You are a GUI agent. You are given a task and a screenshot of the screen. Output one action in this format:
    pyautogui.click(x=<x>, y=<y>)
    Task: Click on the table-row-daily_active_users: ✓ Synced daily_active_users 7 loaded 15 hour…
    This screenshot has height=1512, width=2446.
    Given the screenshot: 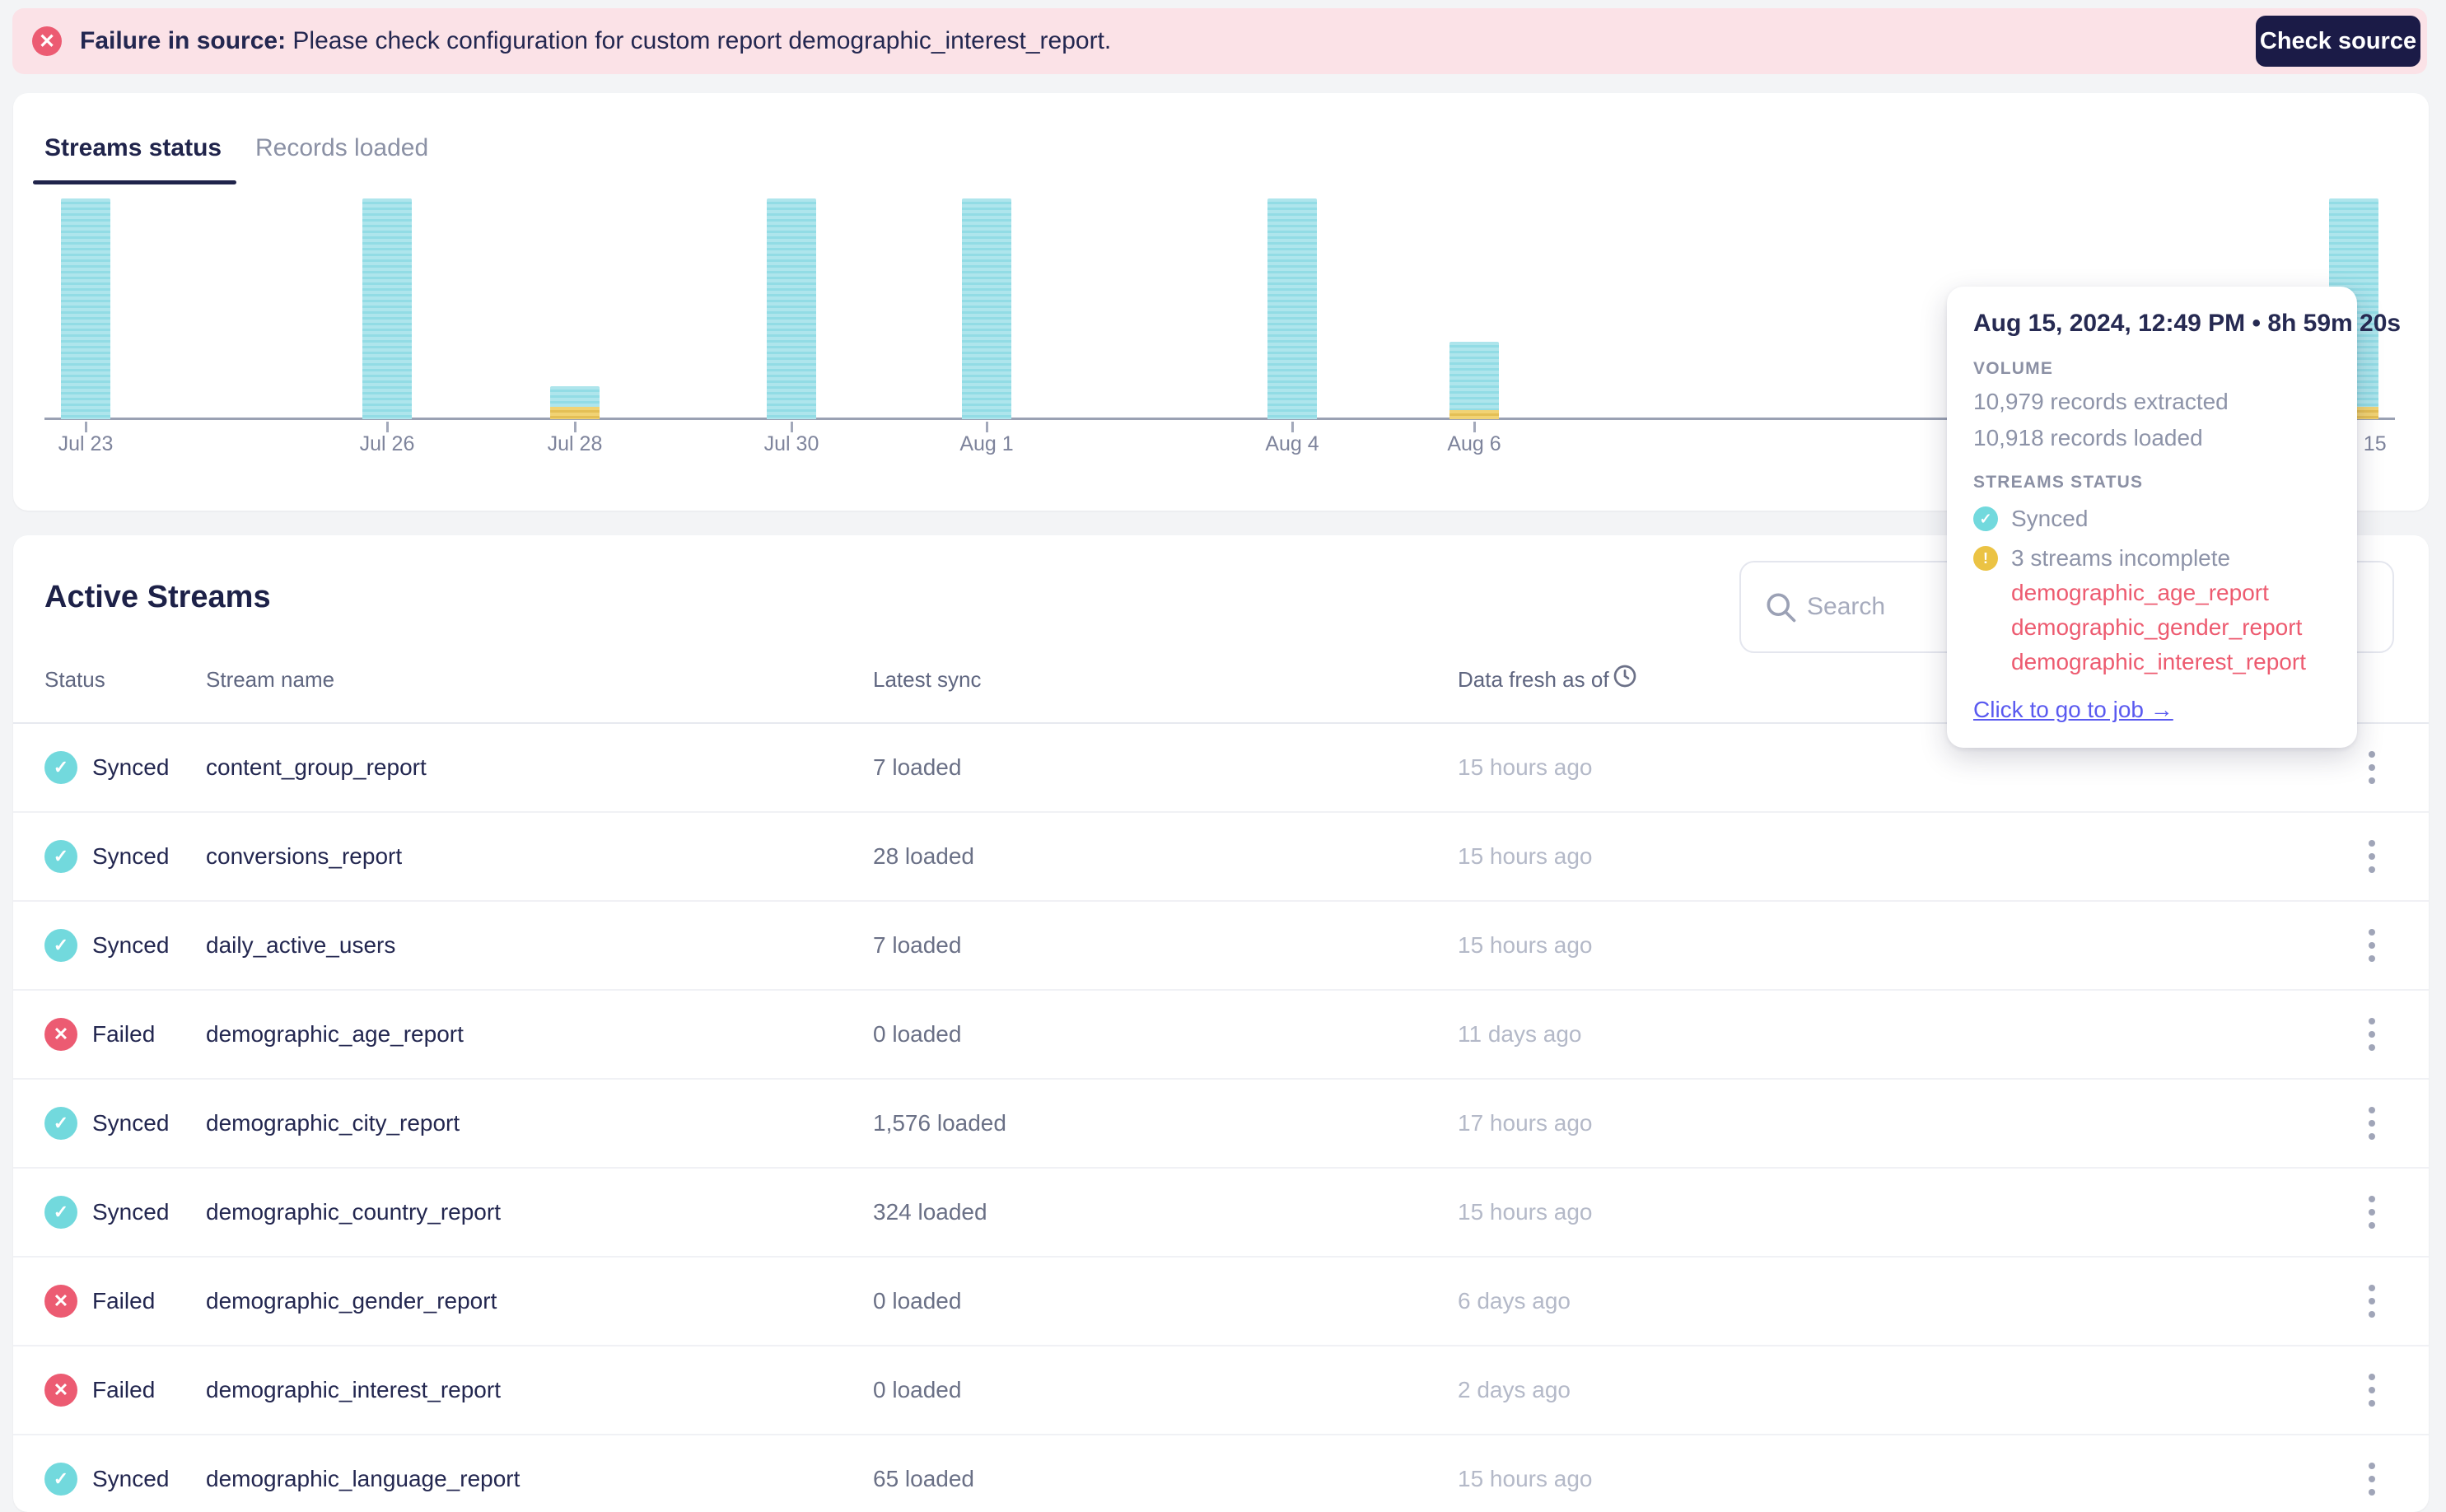 What is the action you would take?
    pyautogui.click(x=1221, y=946)
    